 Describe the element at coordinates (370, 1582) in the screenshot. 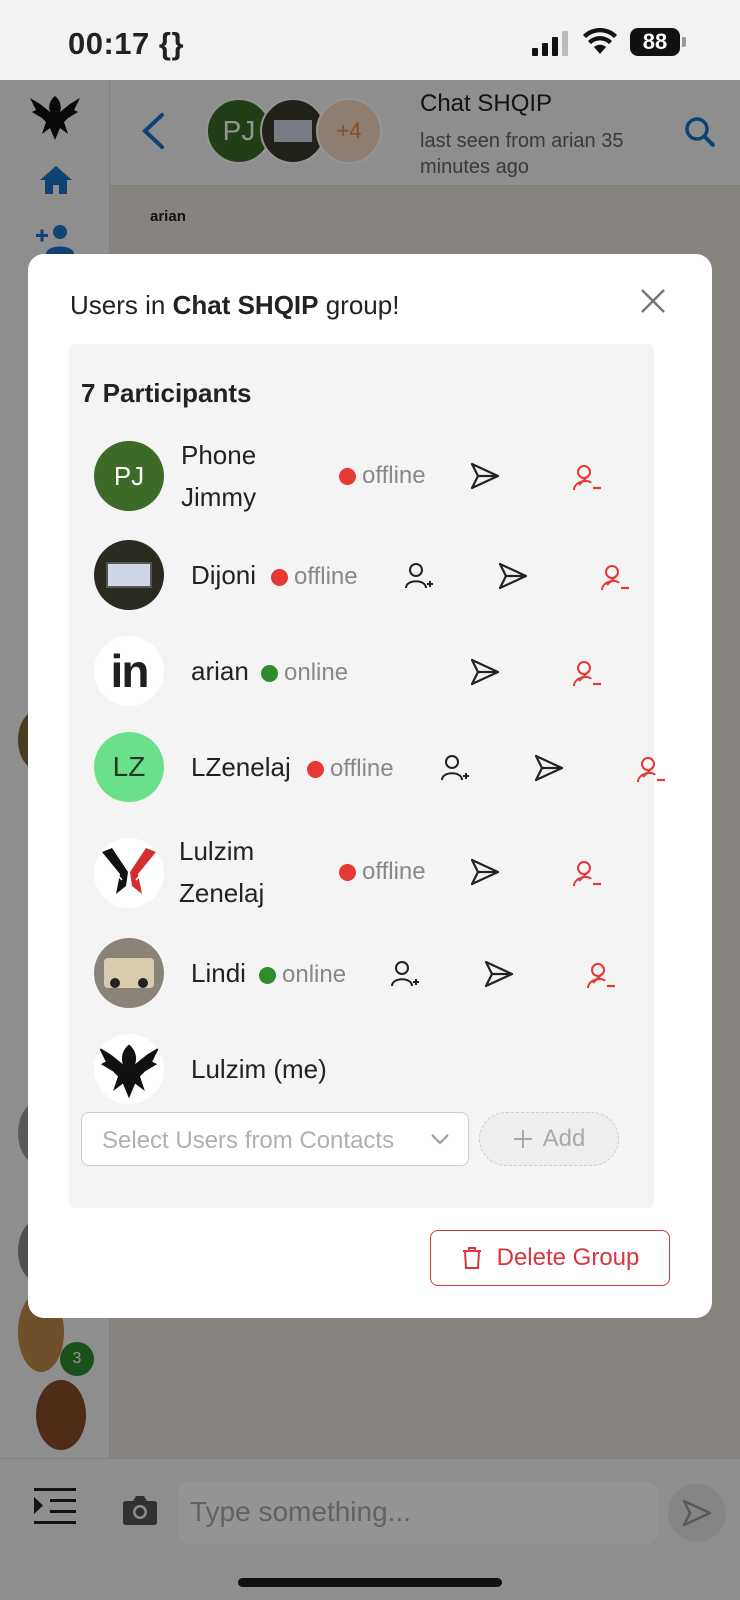

I see `home-indicator` at that location.